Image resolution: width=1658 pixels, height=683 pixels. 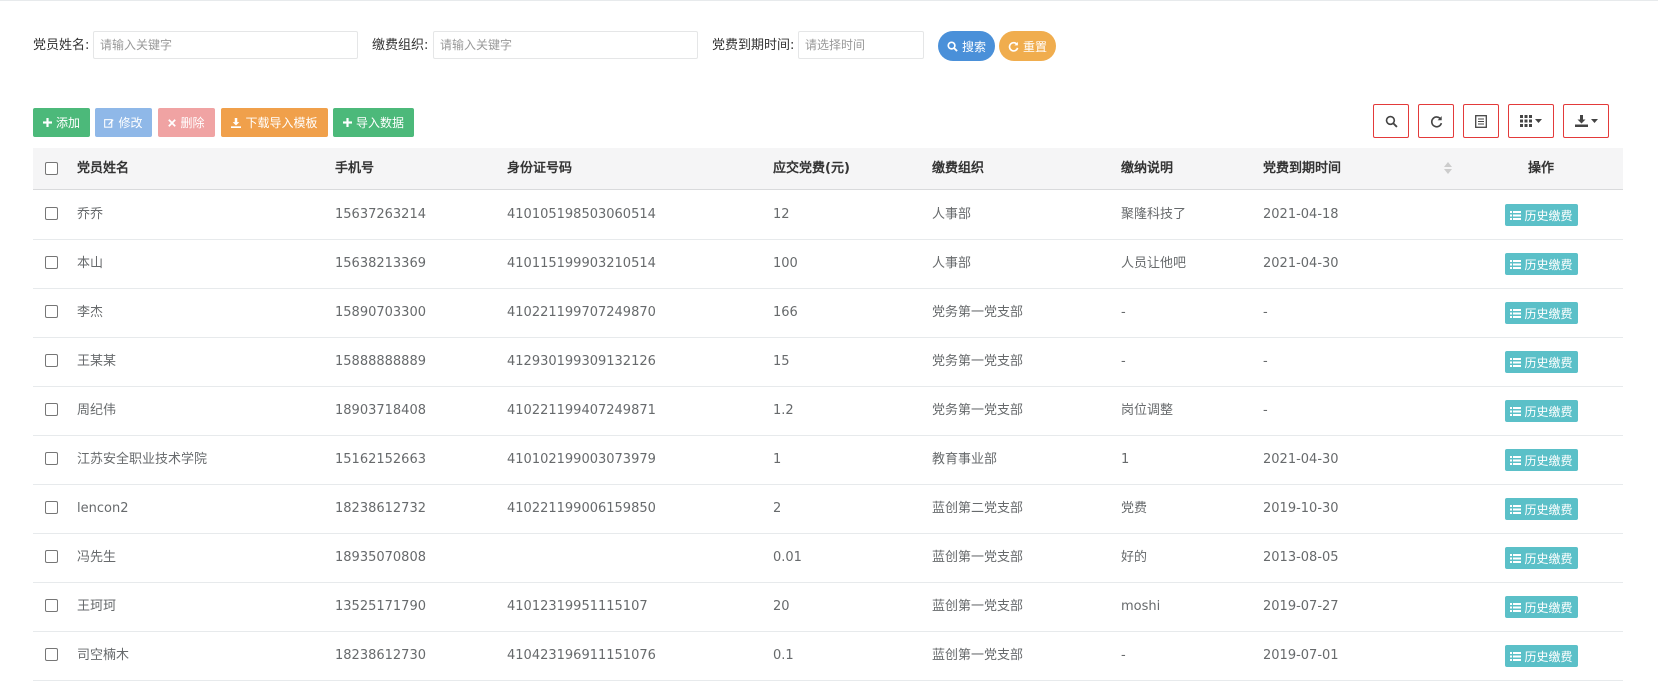 I want to click on cell-phone: 13525171790, so click(x=380, y=606).